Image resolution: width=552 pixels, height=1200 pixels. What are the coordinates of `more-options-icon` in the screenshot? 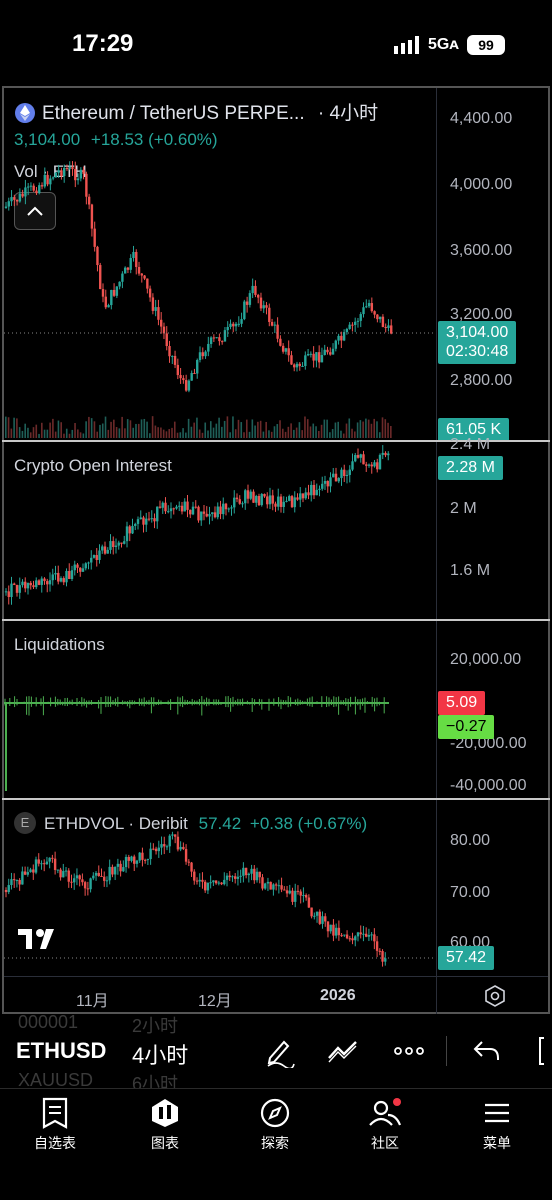 It's located at (409, 1051).